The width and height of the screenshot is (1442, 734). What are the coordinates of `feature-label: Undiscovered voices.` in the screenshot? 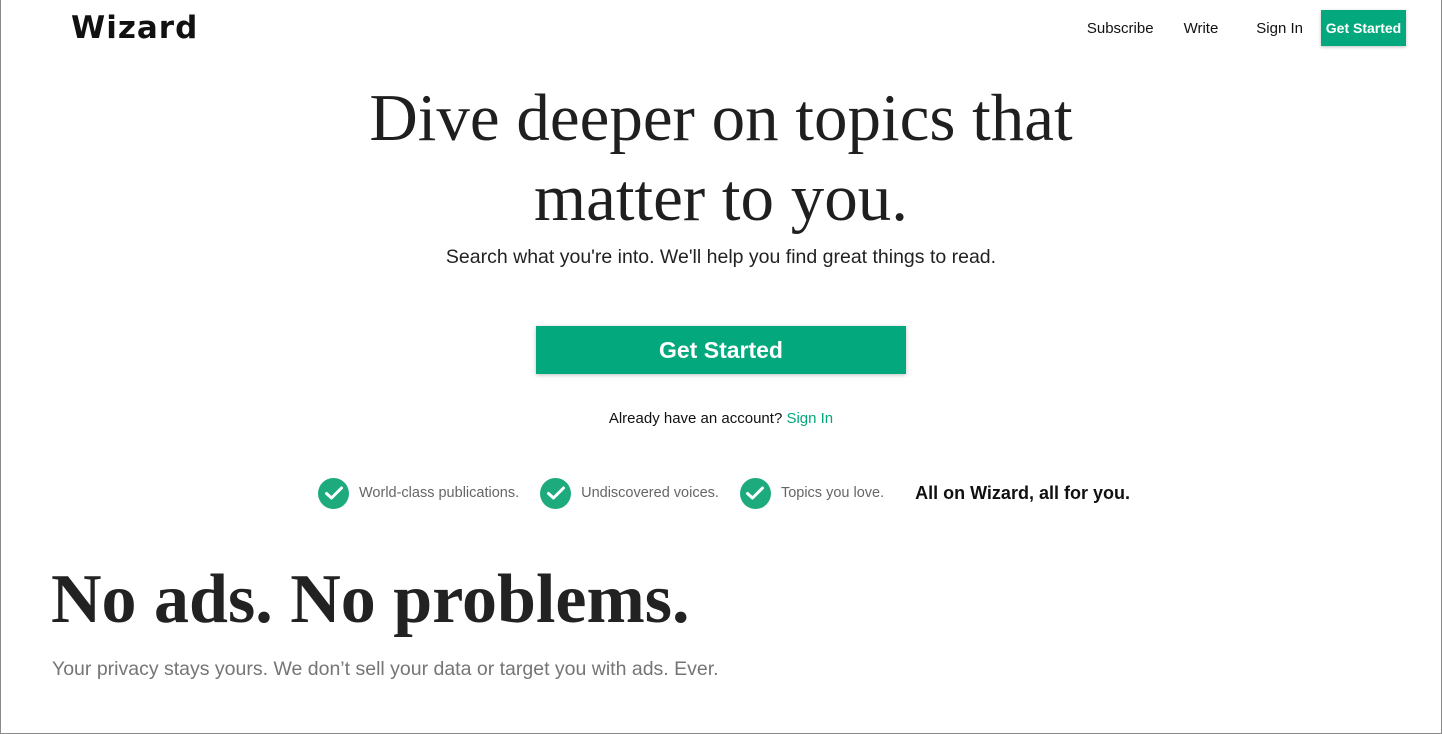 It's located at (650, 493).